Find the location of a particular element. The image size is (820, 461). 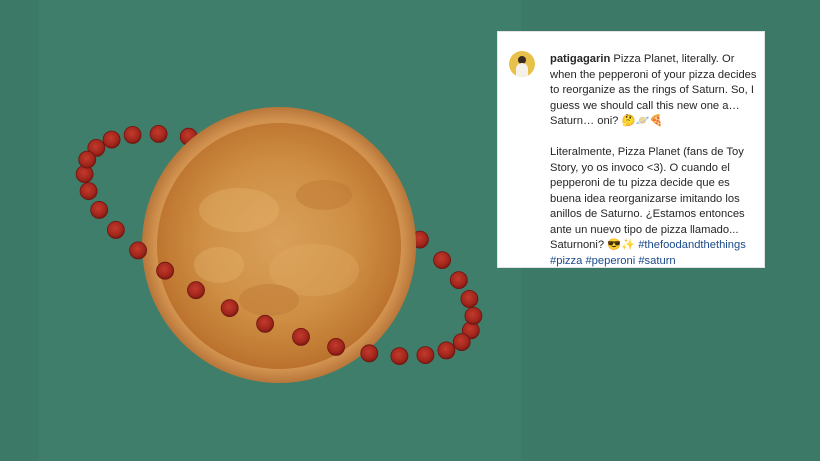

username-link: patigagarin is located at coordinates (580, 59).